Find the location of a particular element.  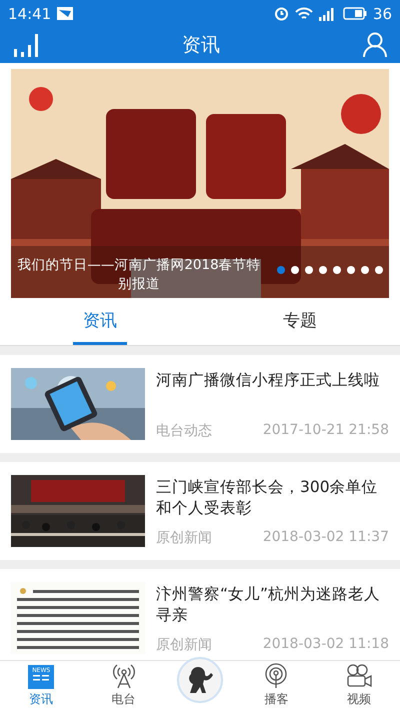

battery-level: 36 is located at coordinates (382, 13).